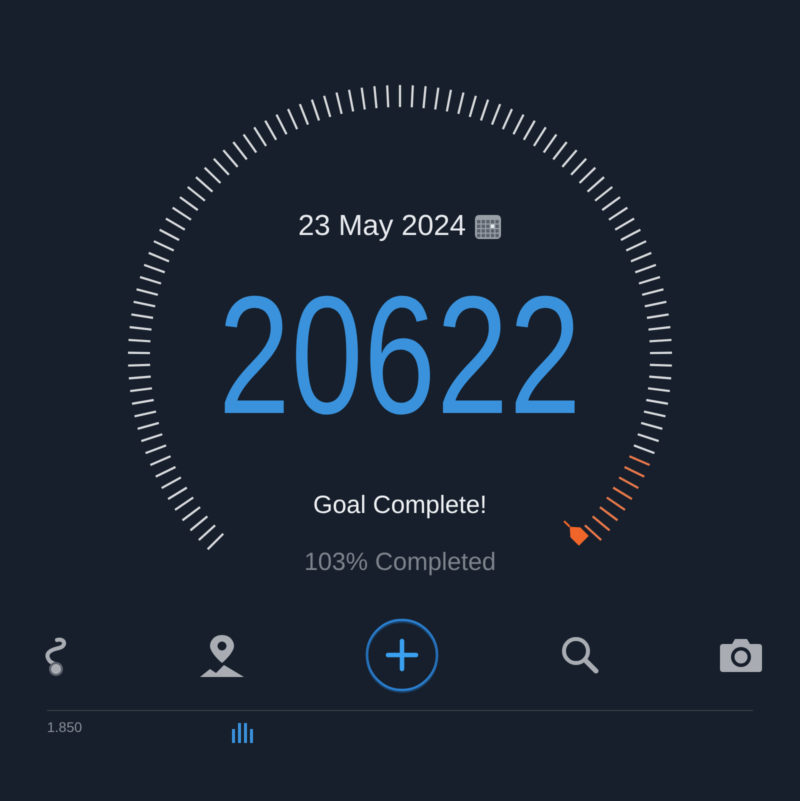  Describe the element at coordinates (400, 562) in the screenshot. I see `progress-percent: 103% Completed` at that location.